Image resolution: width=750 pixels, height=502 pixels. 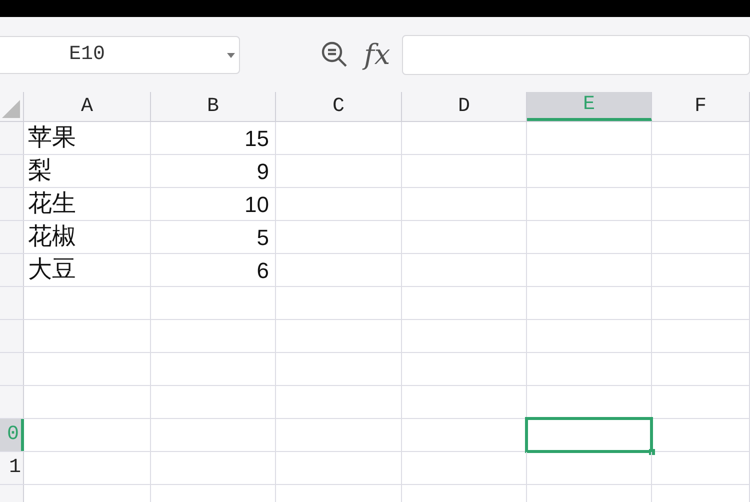 What do you see at coordinates (87, 55) in the screenshot?
I see `cell-reference: E10` at bounding box center [87, 55].